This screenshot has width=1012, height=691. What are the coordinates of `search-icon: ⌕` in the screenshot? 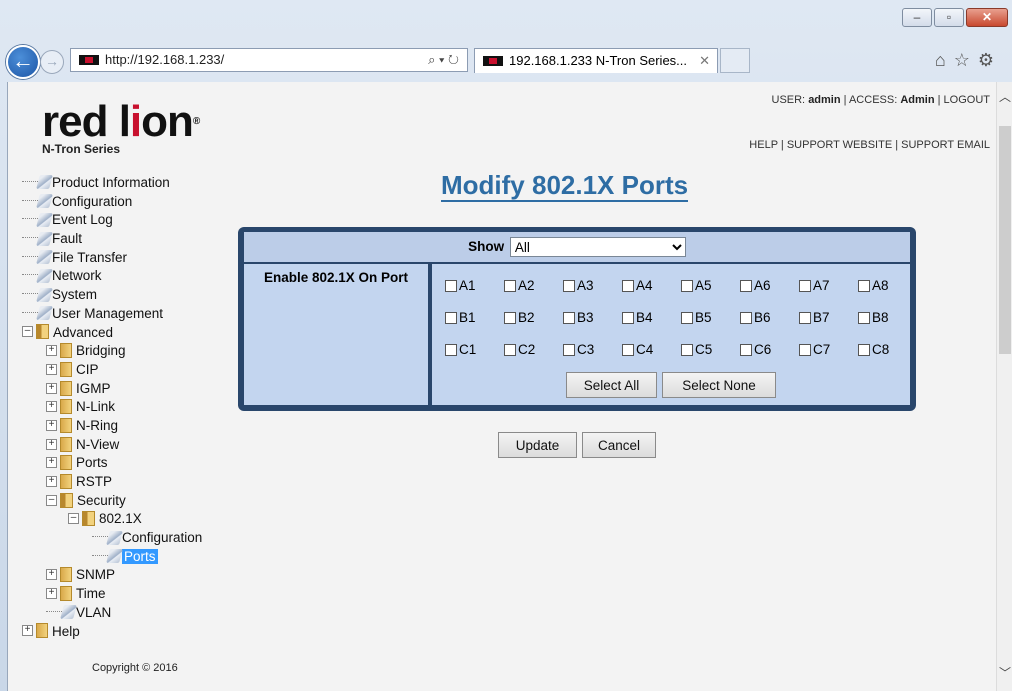 It's located at (431, 59).